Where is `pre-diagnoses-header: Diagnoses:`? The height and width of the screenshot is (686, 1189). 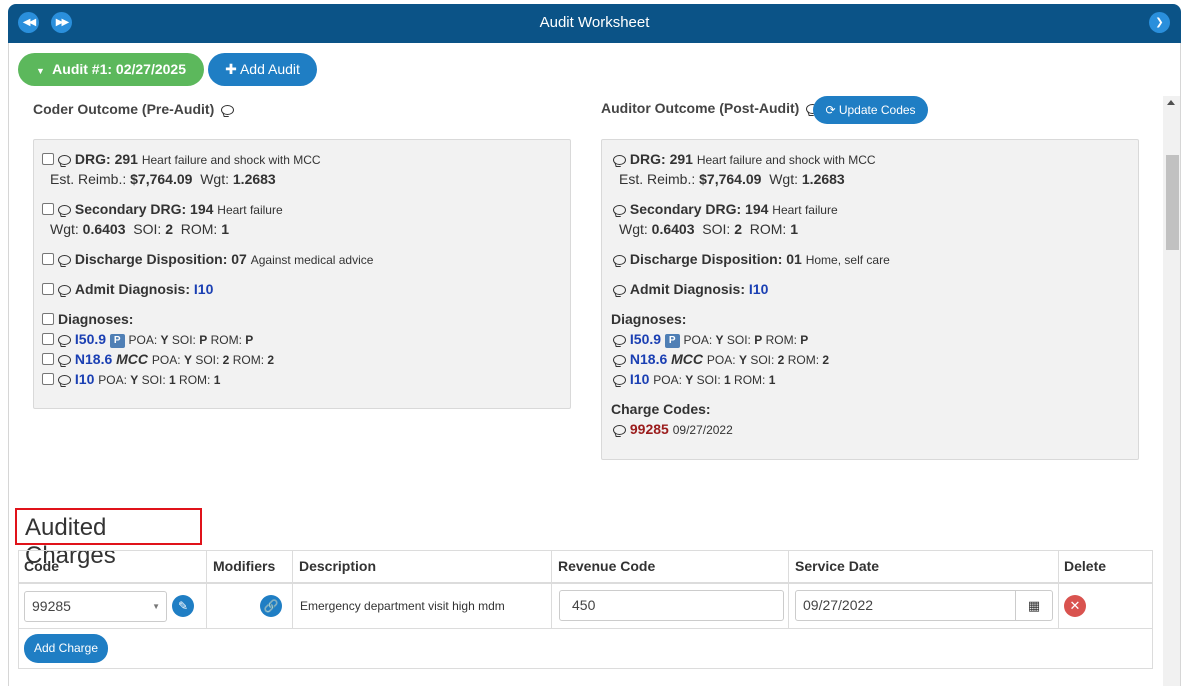
pre-diagnoses-header: Diagnoses: is located at coordinates (87, 319).